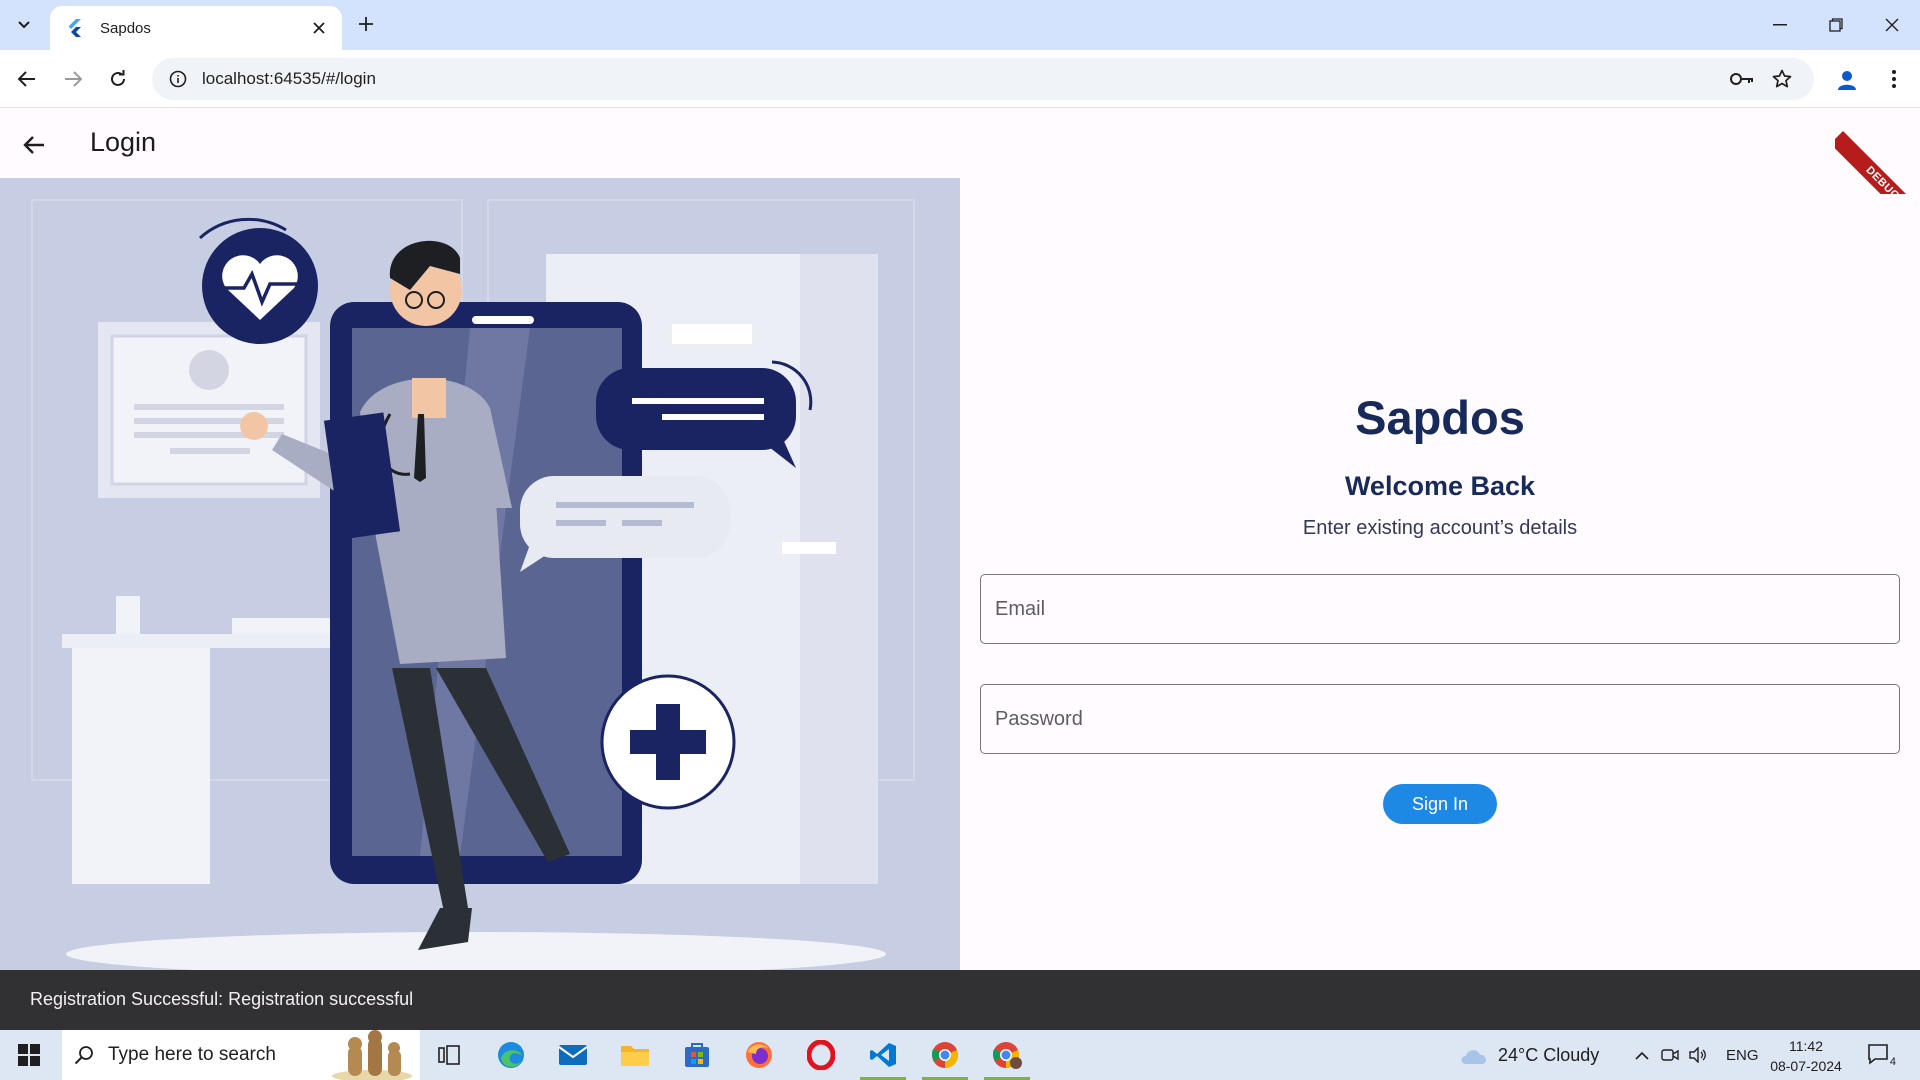  What do you see at coordinates (1440, 528) in the screenshot?
I see `login-subtitle: Enter existing account’s details` at bounding box center [1440, 528].